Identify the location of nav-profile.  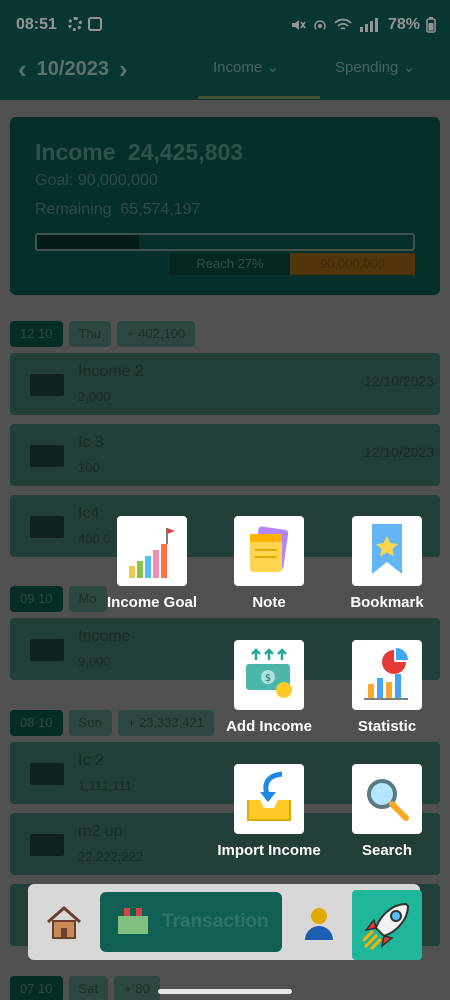
(319, 926).